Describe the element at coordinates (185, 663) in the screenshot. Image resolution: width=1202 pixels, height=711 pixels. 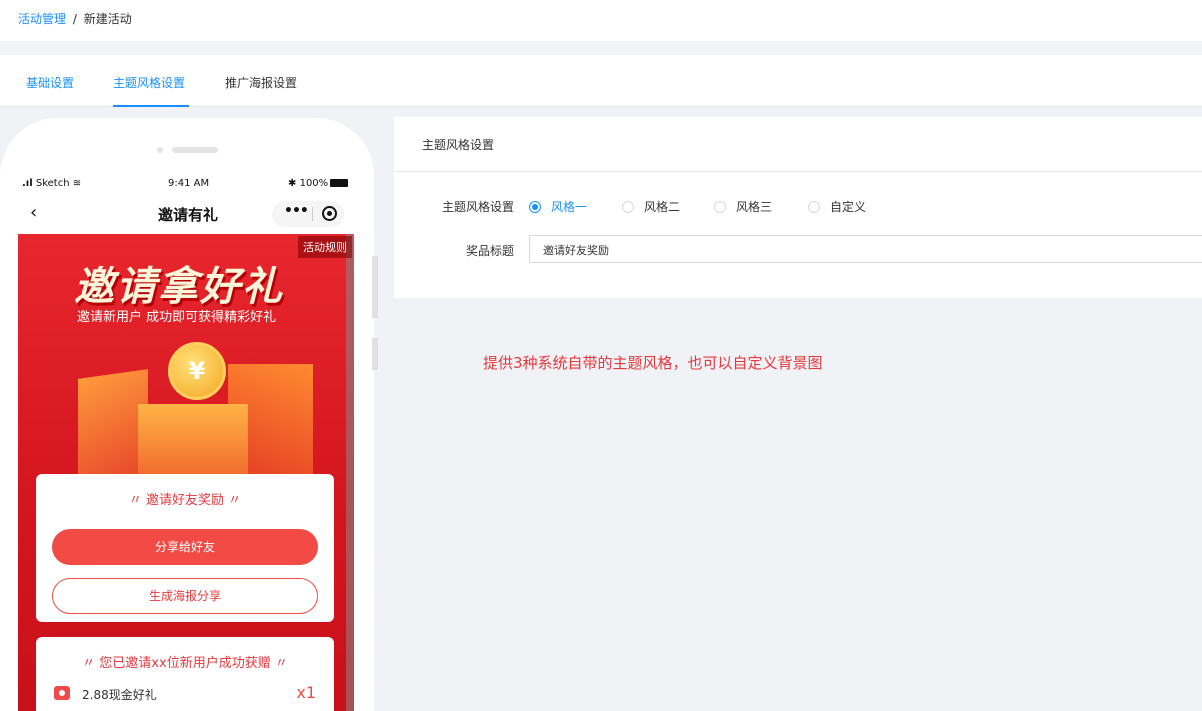
I see `invited-gift-title: 〃 您已邀请xx位新用户成功获赠 〃` at that location.